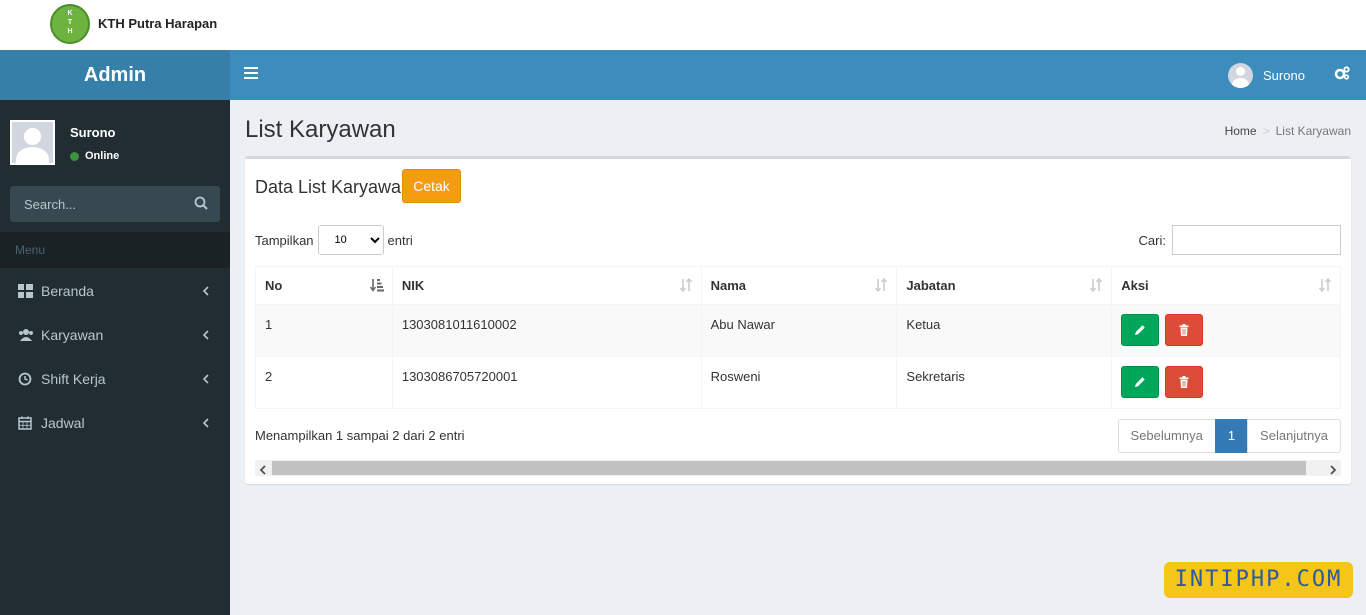  I want to click on scroll-right-icon, so click(1333, 470).